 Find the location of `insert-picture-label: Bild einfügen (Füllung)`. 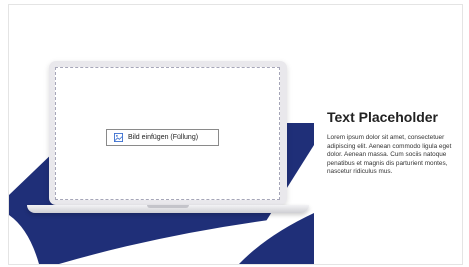

insert-picture-label: Bild einfügen (Füllung) is located at coordinates (163, 137).